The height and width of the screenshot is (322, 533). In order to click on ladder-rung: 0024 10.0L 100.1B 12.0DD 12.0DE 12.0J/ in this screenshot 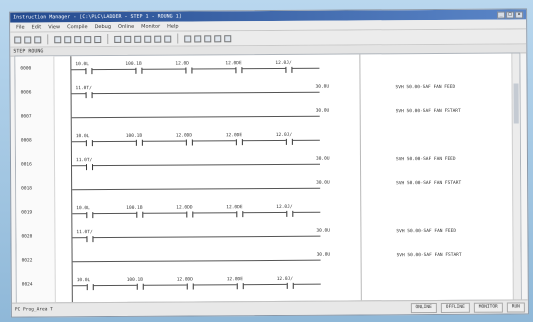, I will do `click(189, 284)`.